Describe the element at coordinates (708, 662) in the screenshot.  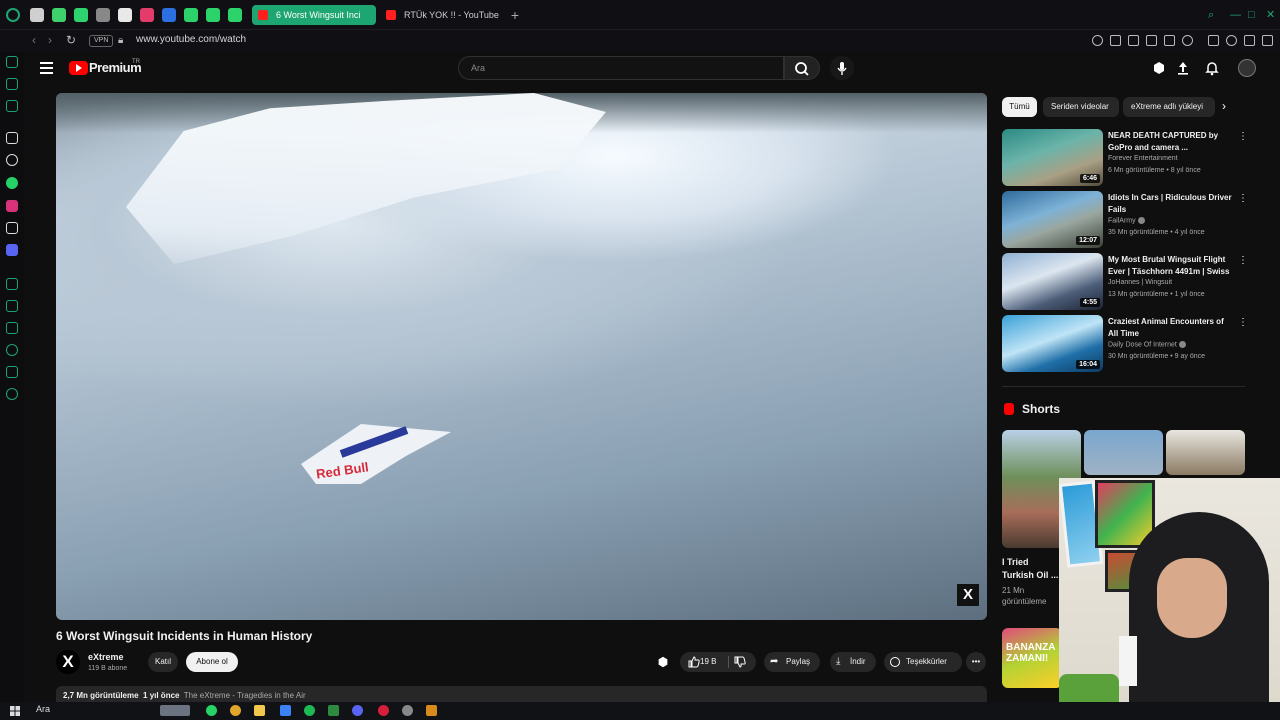
I see `like-count: 19 B` at that location.